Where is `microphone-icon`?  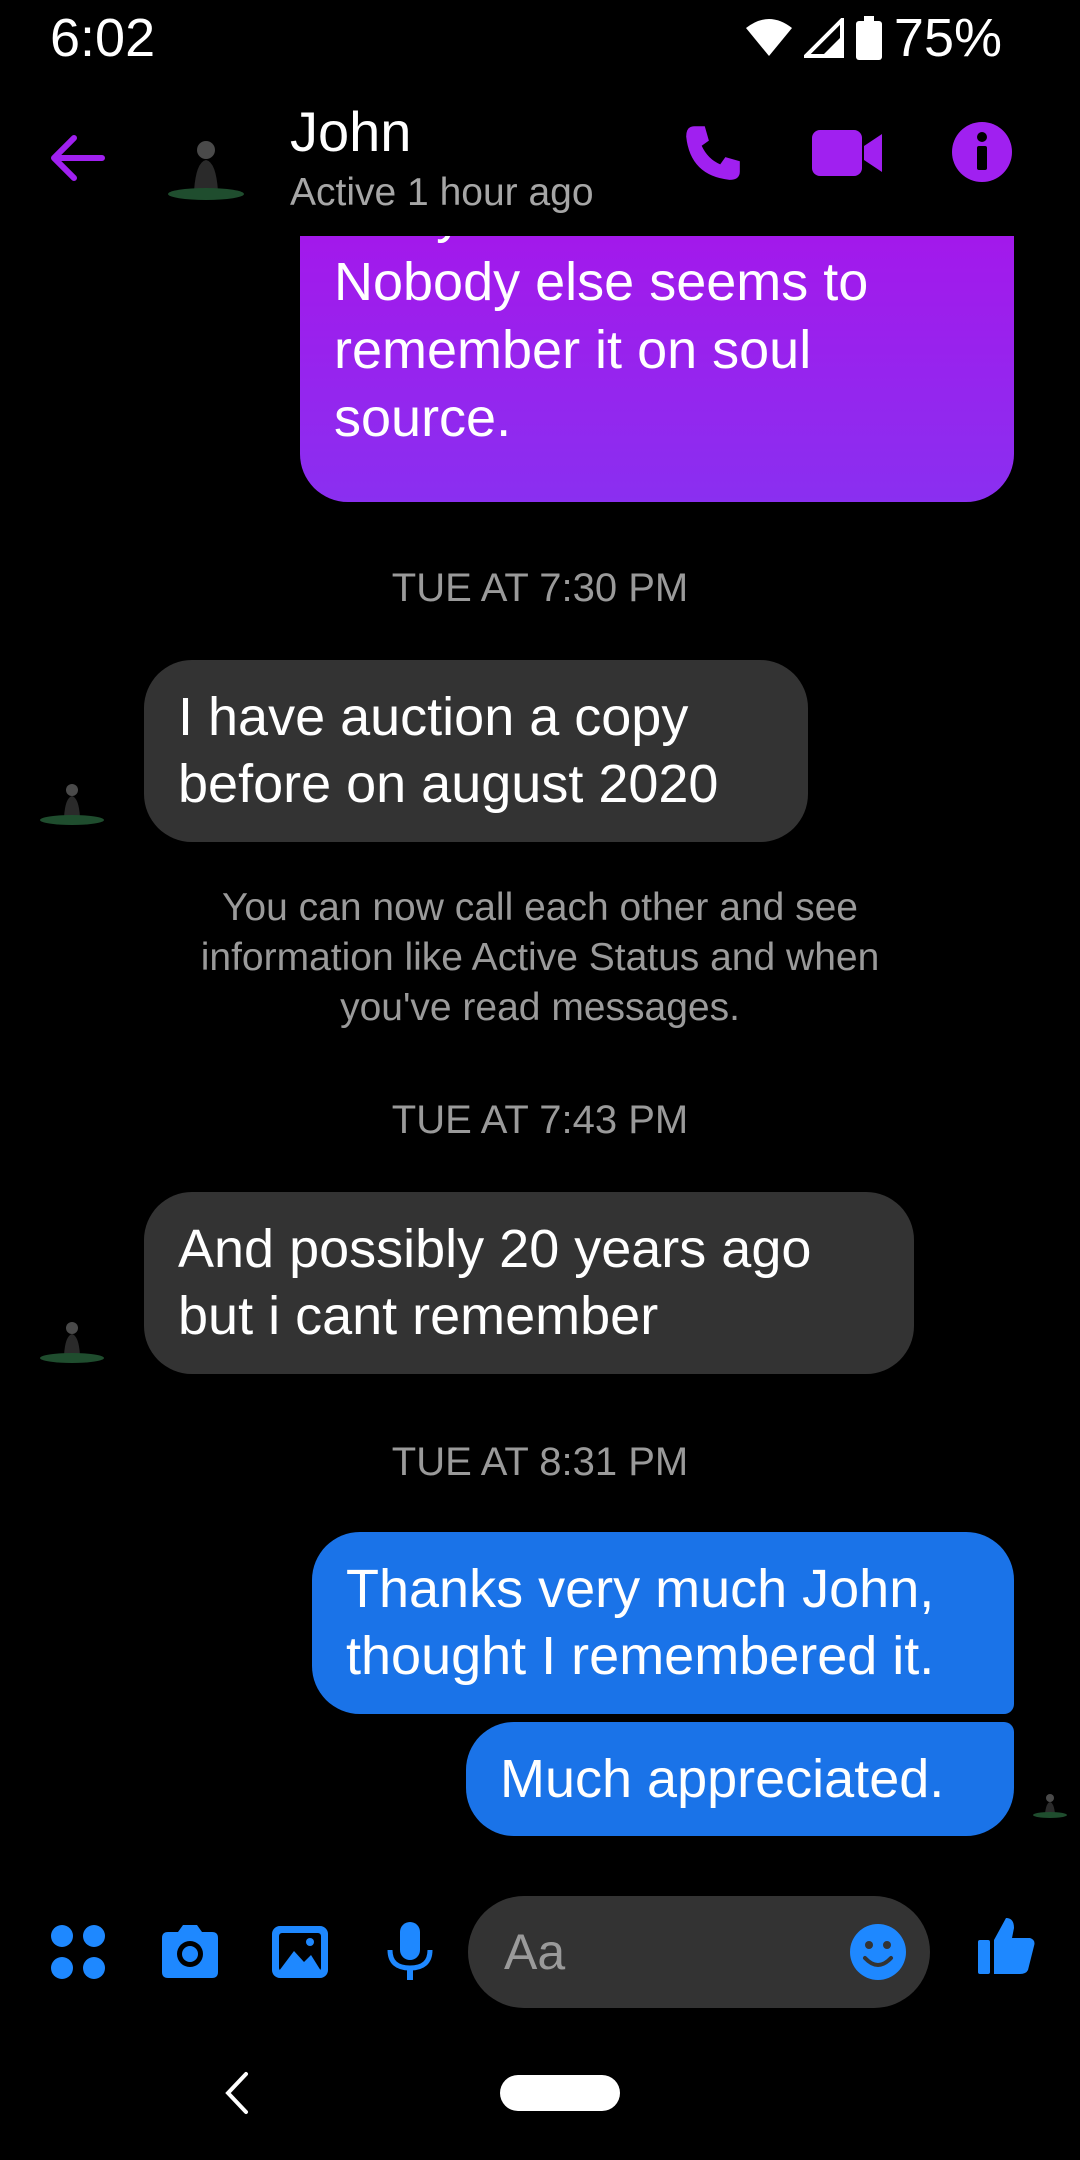 microphone-icon is located at coordinates (410, 1952).